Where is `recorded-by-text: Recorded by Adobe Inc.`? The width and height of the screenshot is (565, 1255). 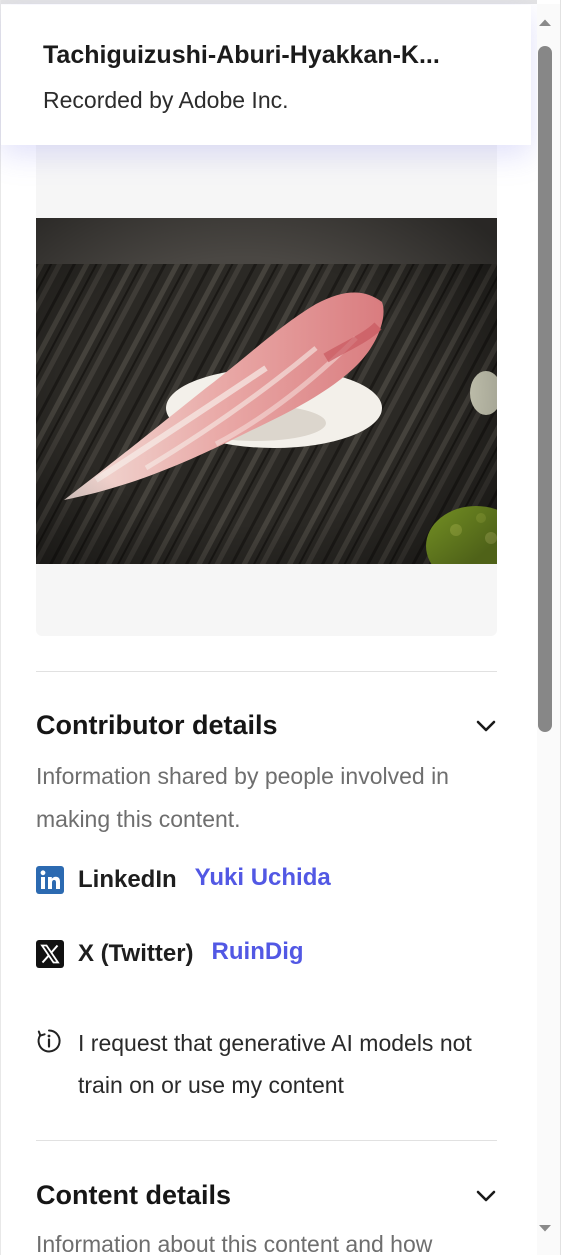
recorded-by-text: Recorded by Adobe Inc. is located at coordinates (166, 100).